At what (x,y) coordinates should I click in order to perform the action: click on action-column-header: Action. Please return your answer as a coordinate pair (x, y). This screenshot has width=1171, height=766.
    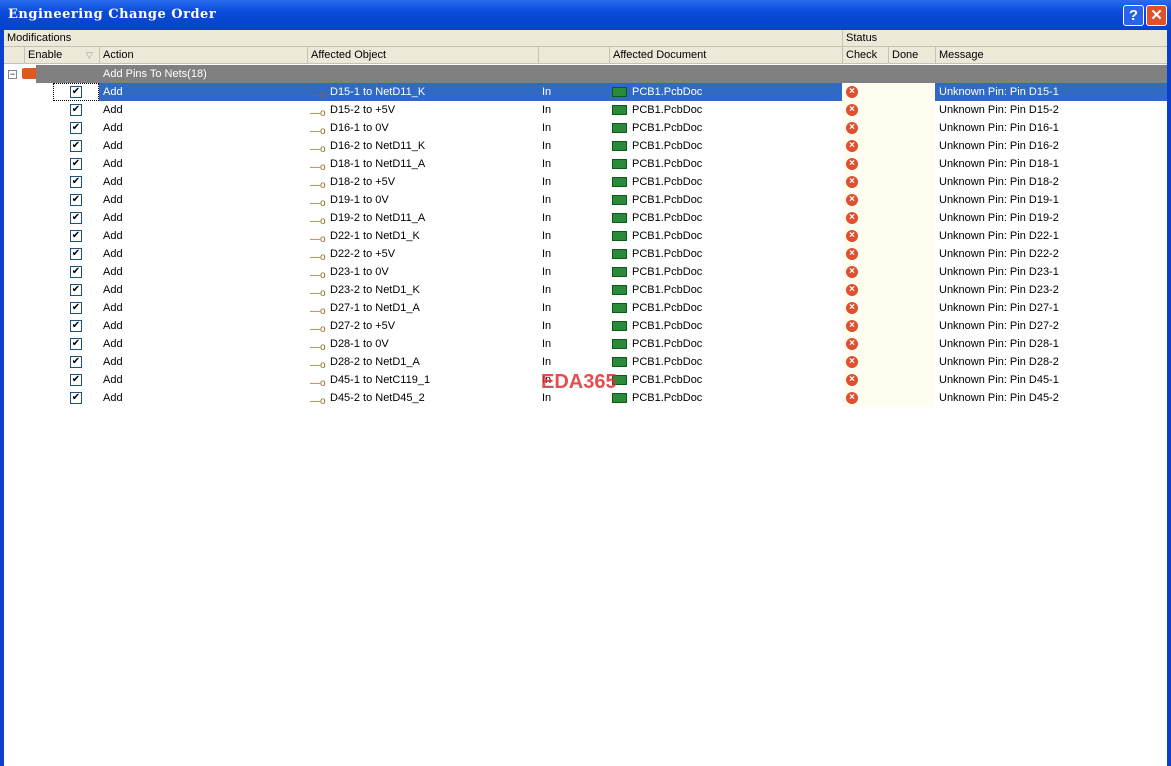
    Looking at the image, I should click on (203, 55).